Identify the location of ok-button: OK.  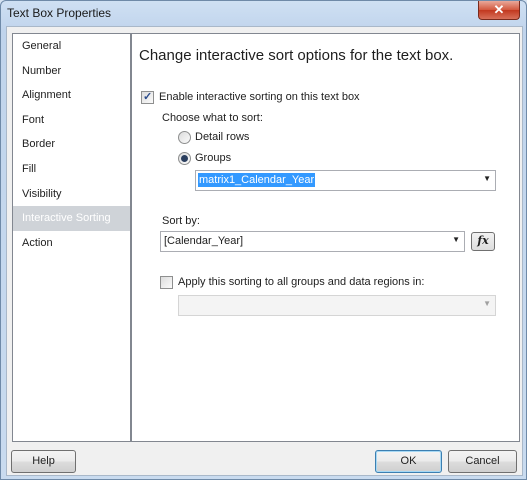
(408, 461).